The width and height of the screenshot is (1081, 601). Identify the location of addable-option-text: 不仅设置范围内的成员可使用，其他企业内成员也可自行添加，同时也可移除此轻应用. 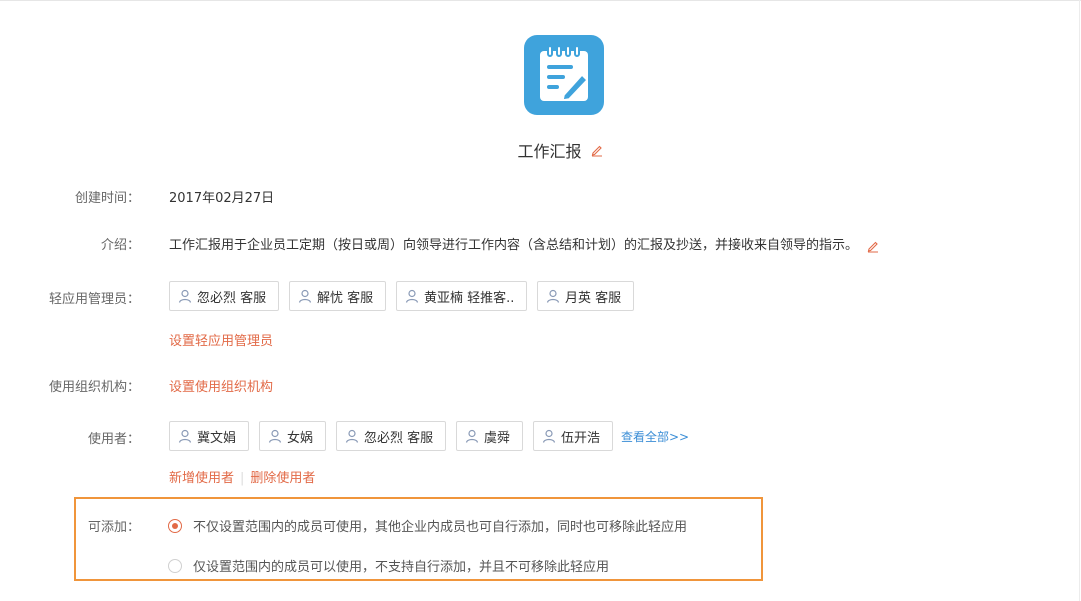
(440, 527).